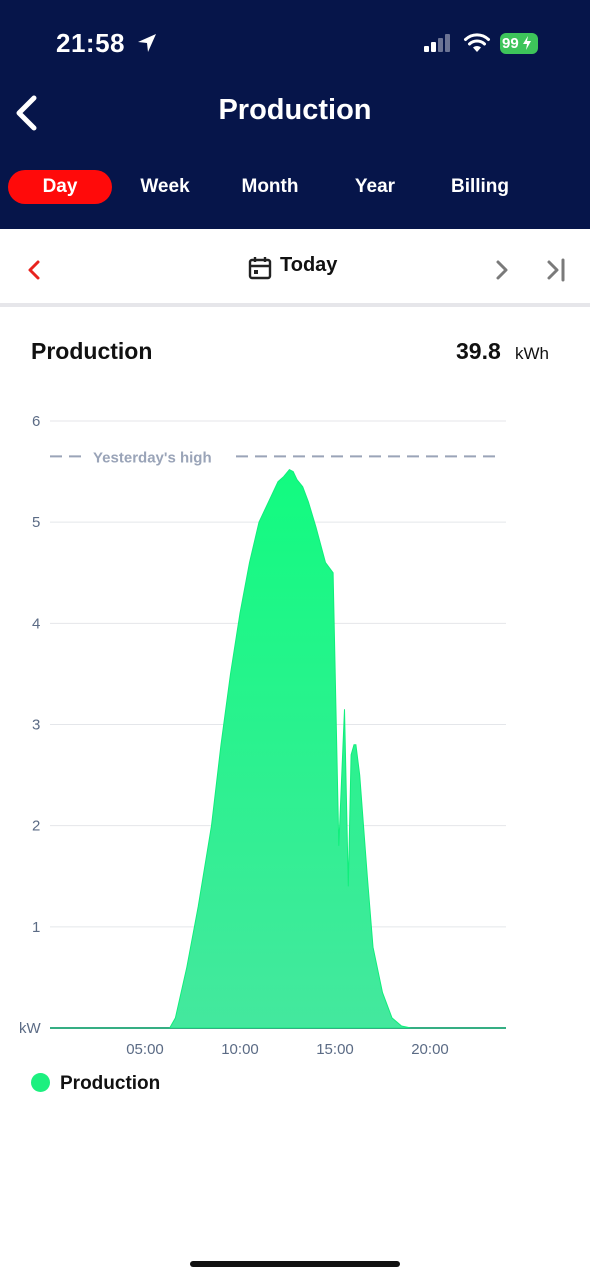 Image resolution: width=590 pixels, height=1280 pixels. What do you see at coordinates (30, 1028) in the screenshot?
I see `y-axis-unit: kW` at bounding box center [30, 1028].